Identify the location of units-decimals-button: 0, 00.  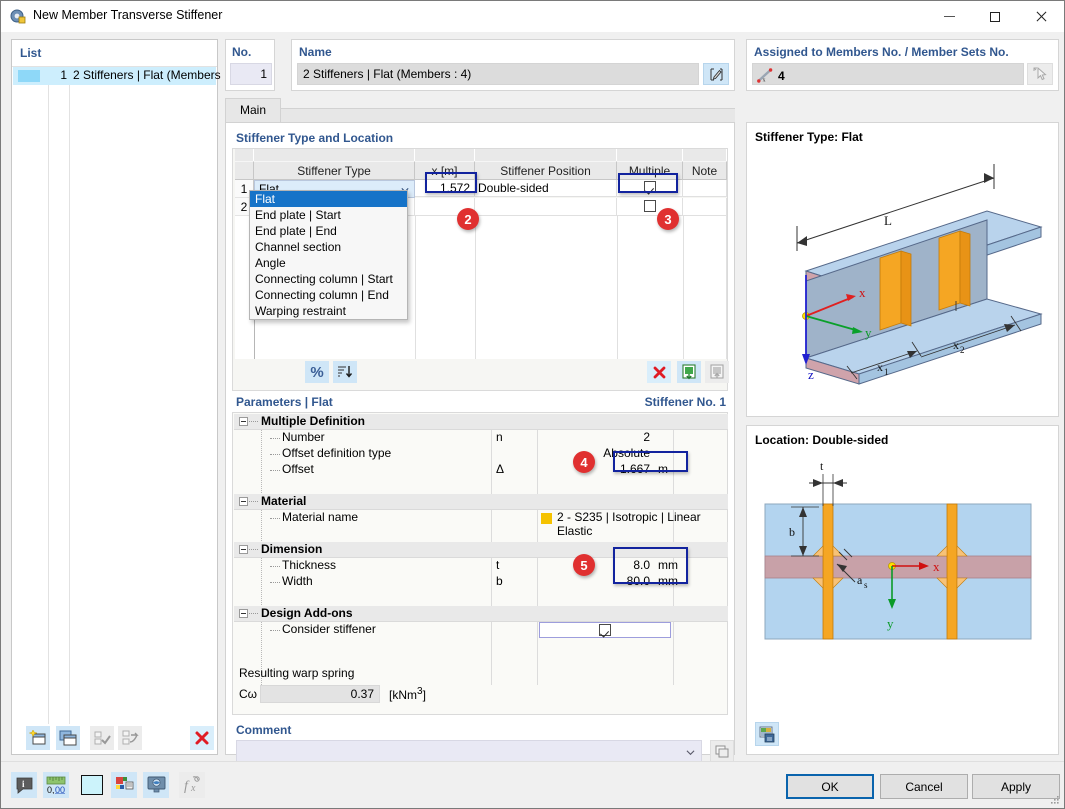
(56, 785).